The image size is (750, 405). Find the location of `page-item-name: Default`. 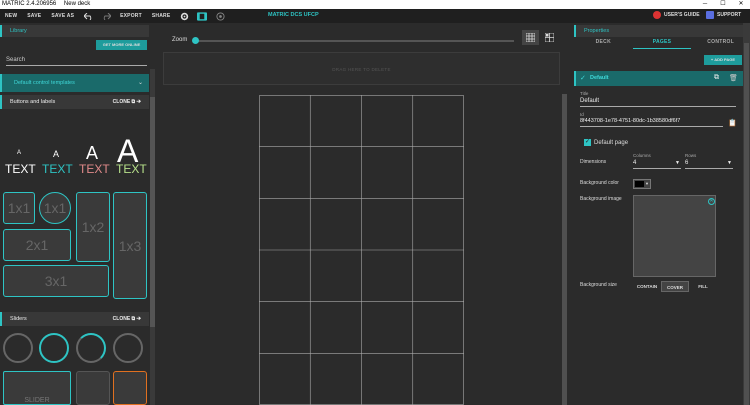

page-item-name: Default is located at coordinates (599, 78).